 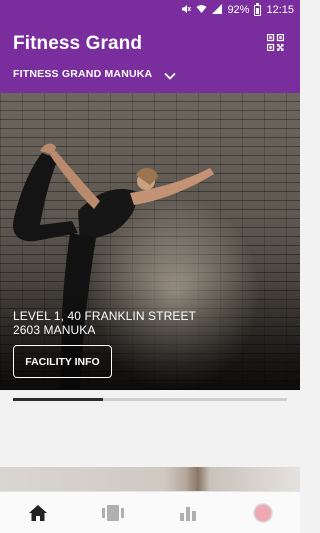 What do you see at coordinates (238, 10) in the screenshot?
I see `battery-percent: 92%` at bounding box center [238, 10].